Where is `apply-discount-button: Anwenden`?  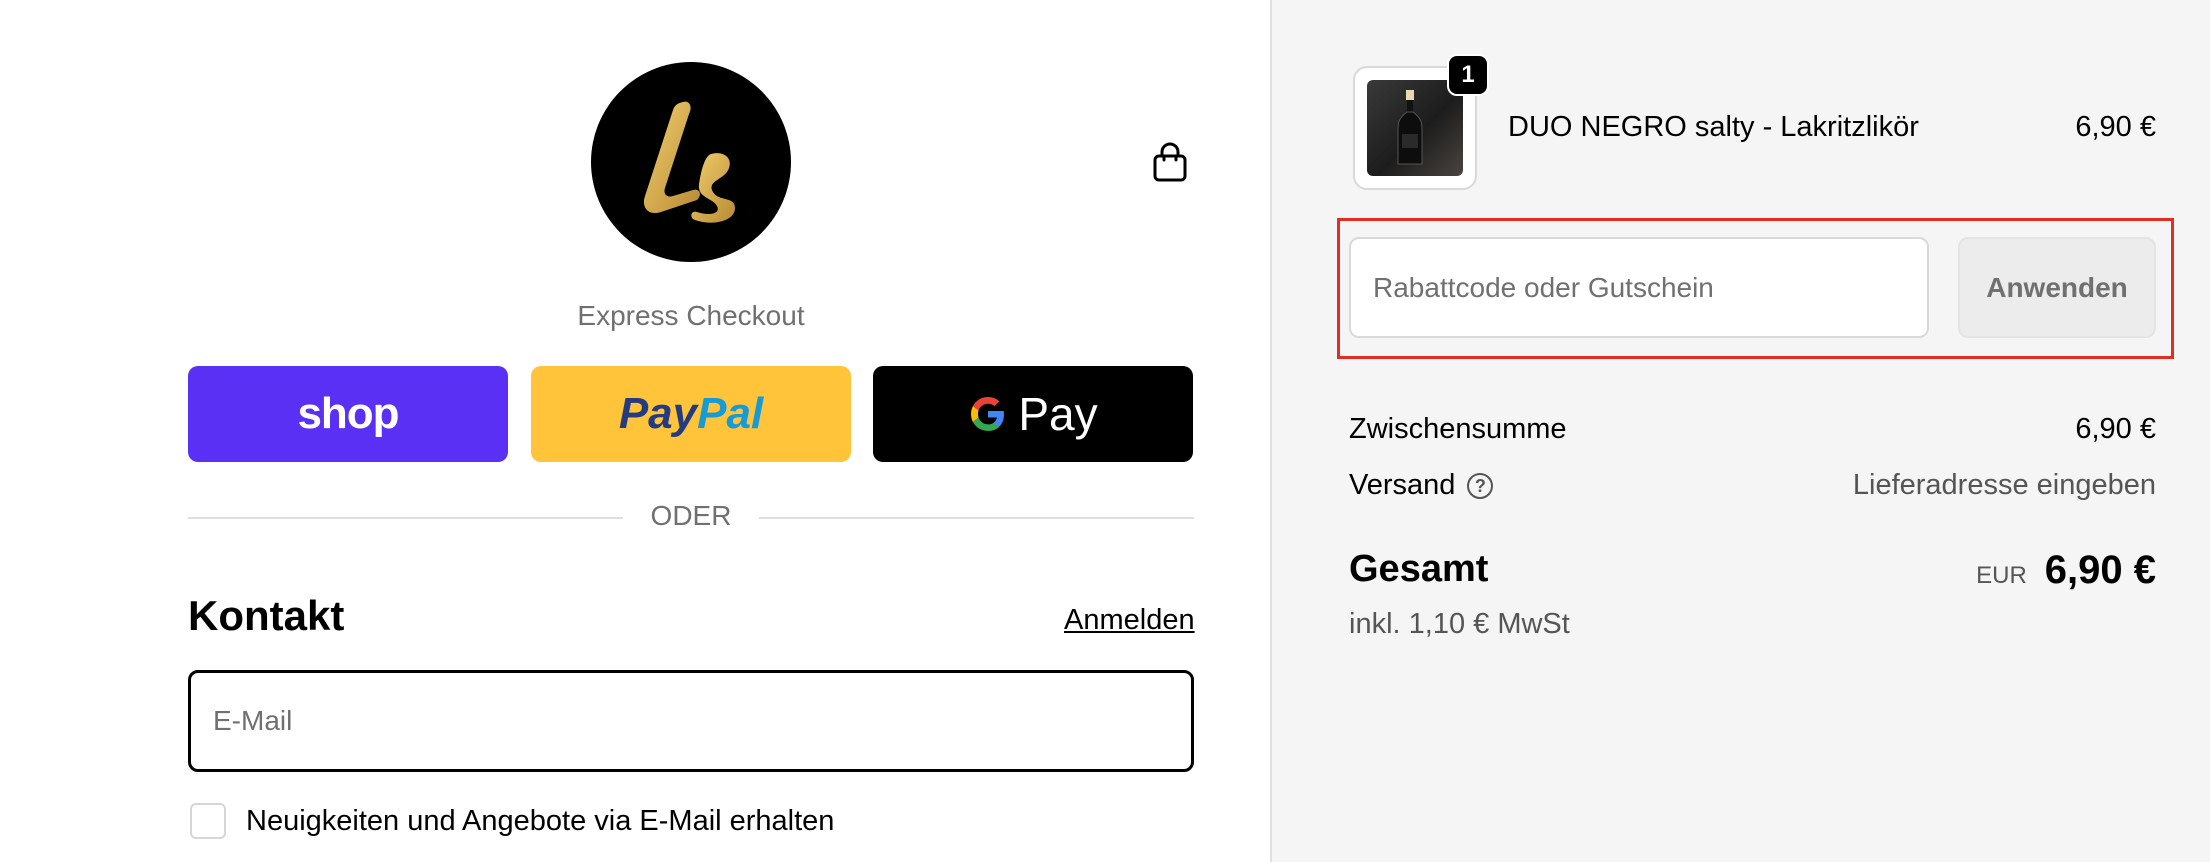
apply-discount-button: Anwenden is located at coordinates (2057, 287).